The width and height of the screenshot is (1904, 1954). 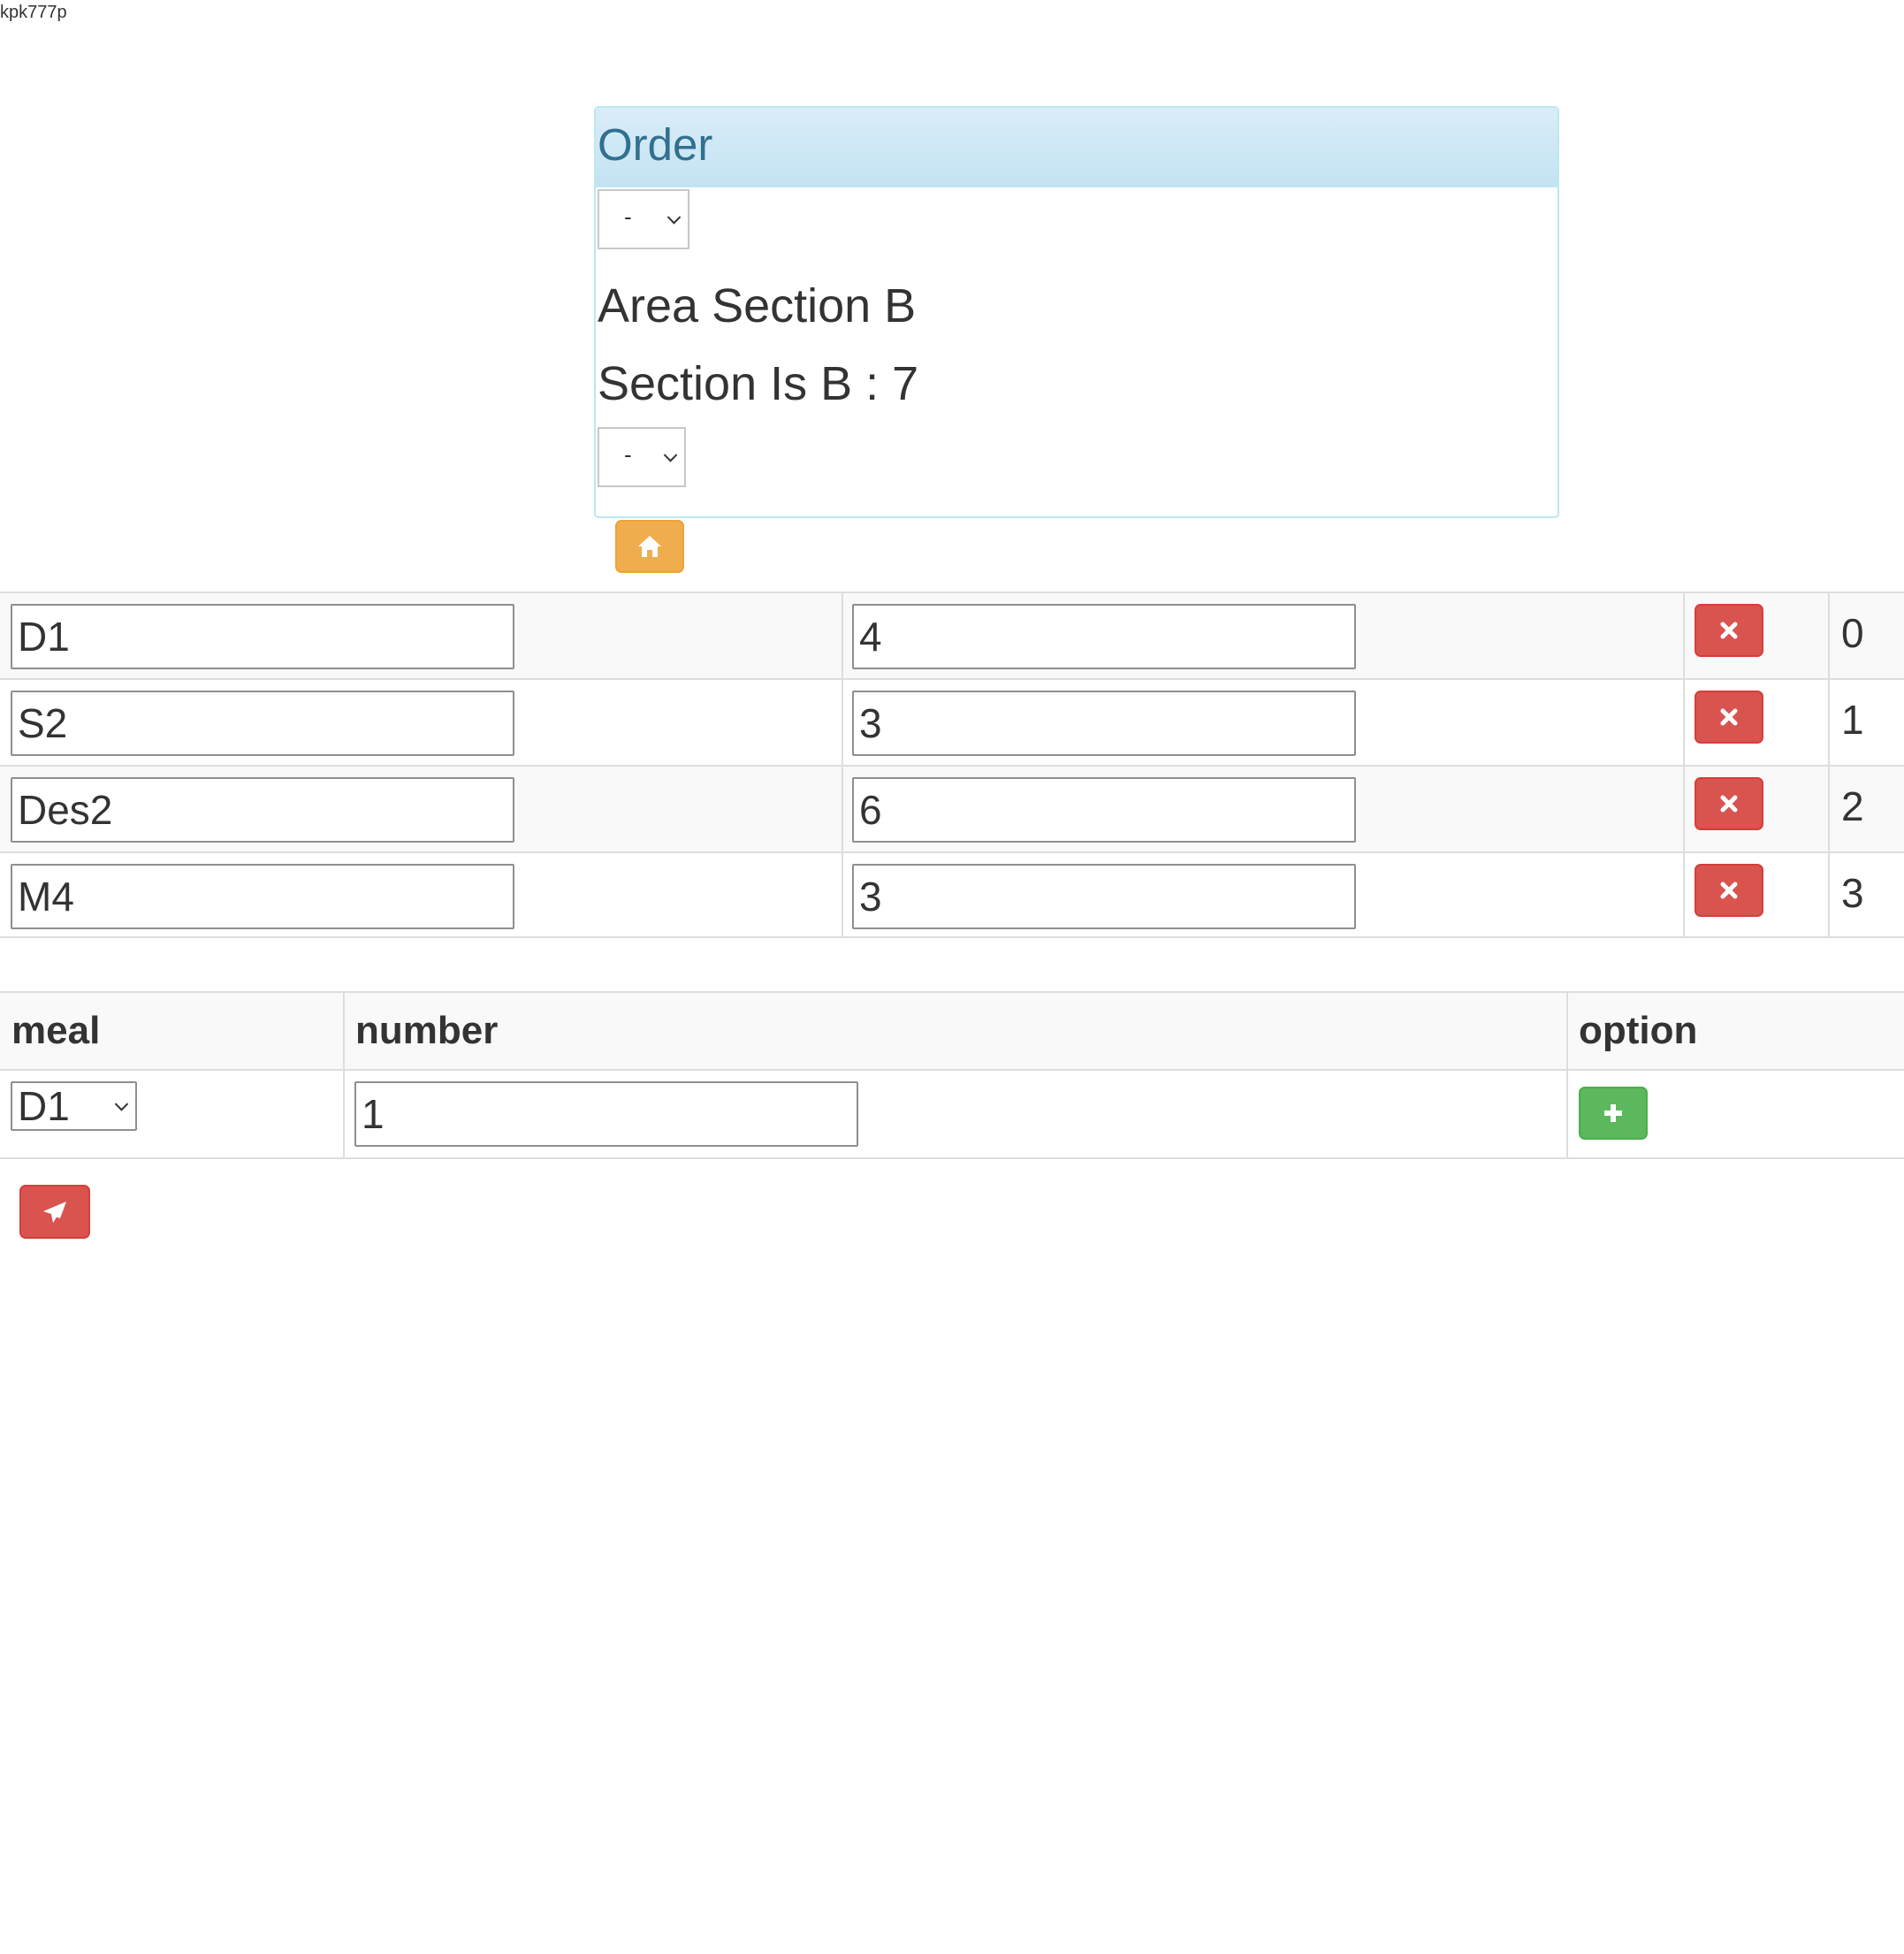 What do you see at coordinates (262, 896) in the screenshot?
I see `meal-input: M4` at bounding box center [262, 896].